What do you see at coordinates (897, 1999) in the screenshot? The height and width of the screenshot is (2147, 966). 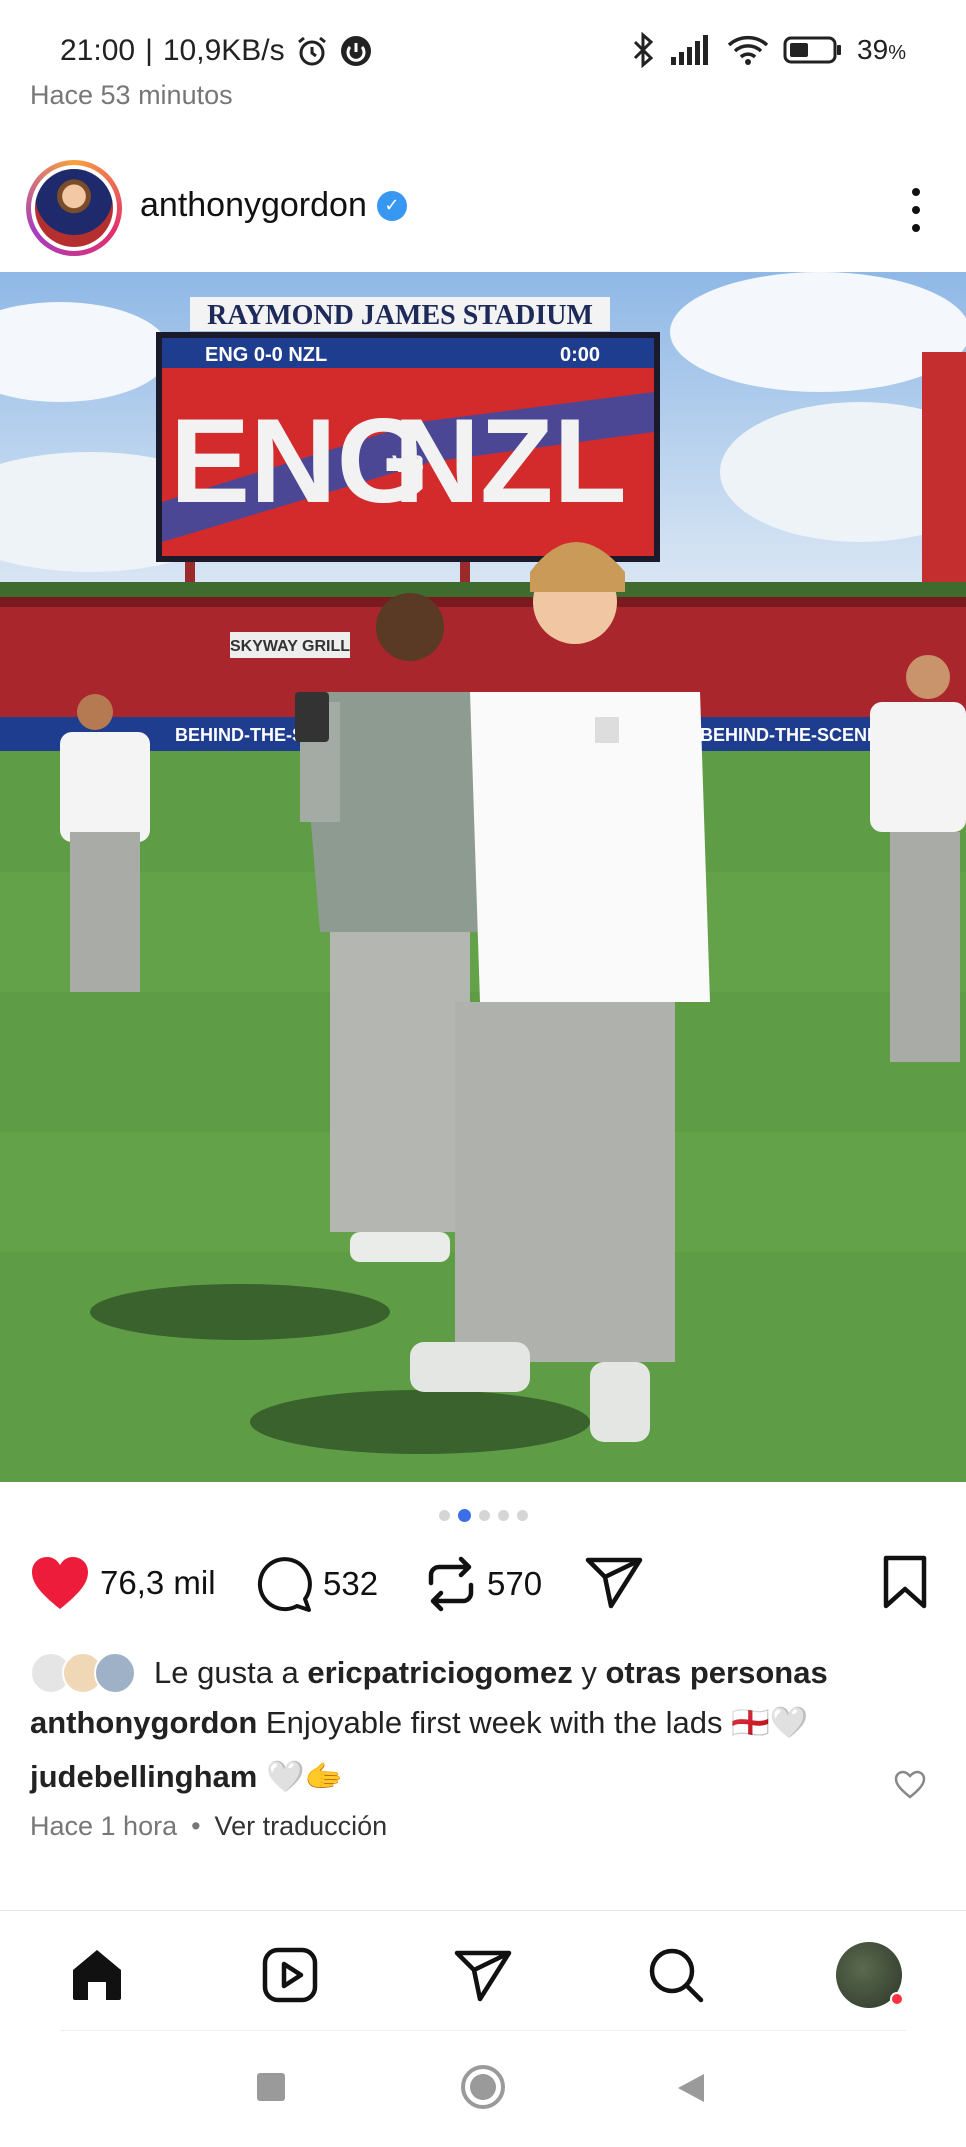 I see `notification-dot` at bounding box center [897, 1999].